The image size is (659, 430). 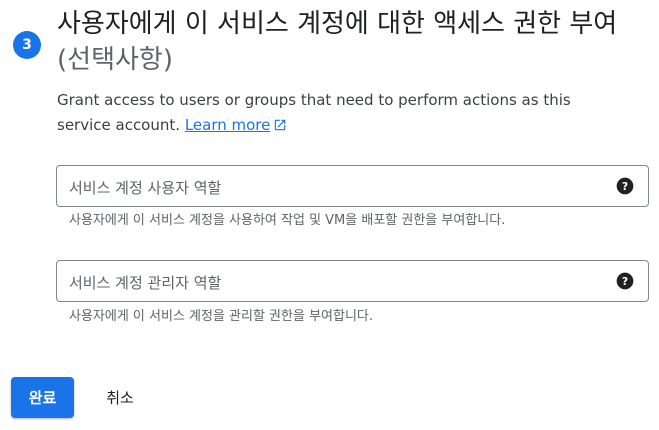 I want to click on optional-label: (선택사항), so click(x=115, y=60).